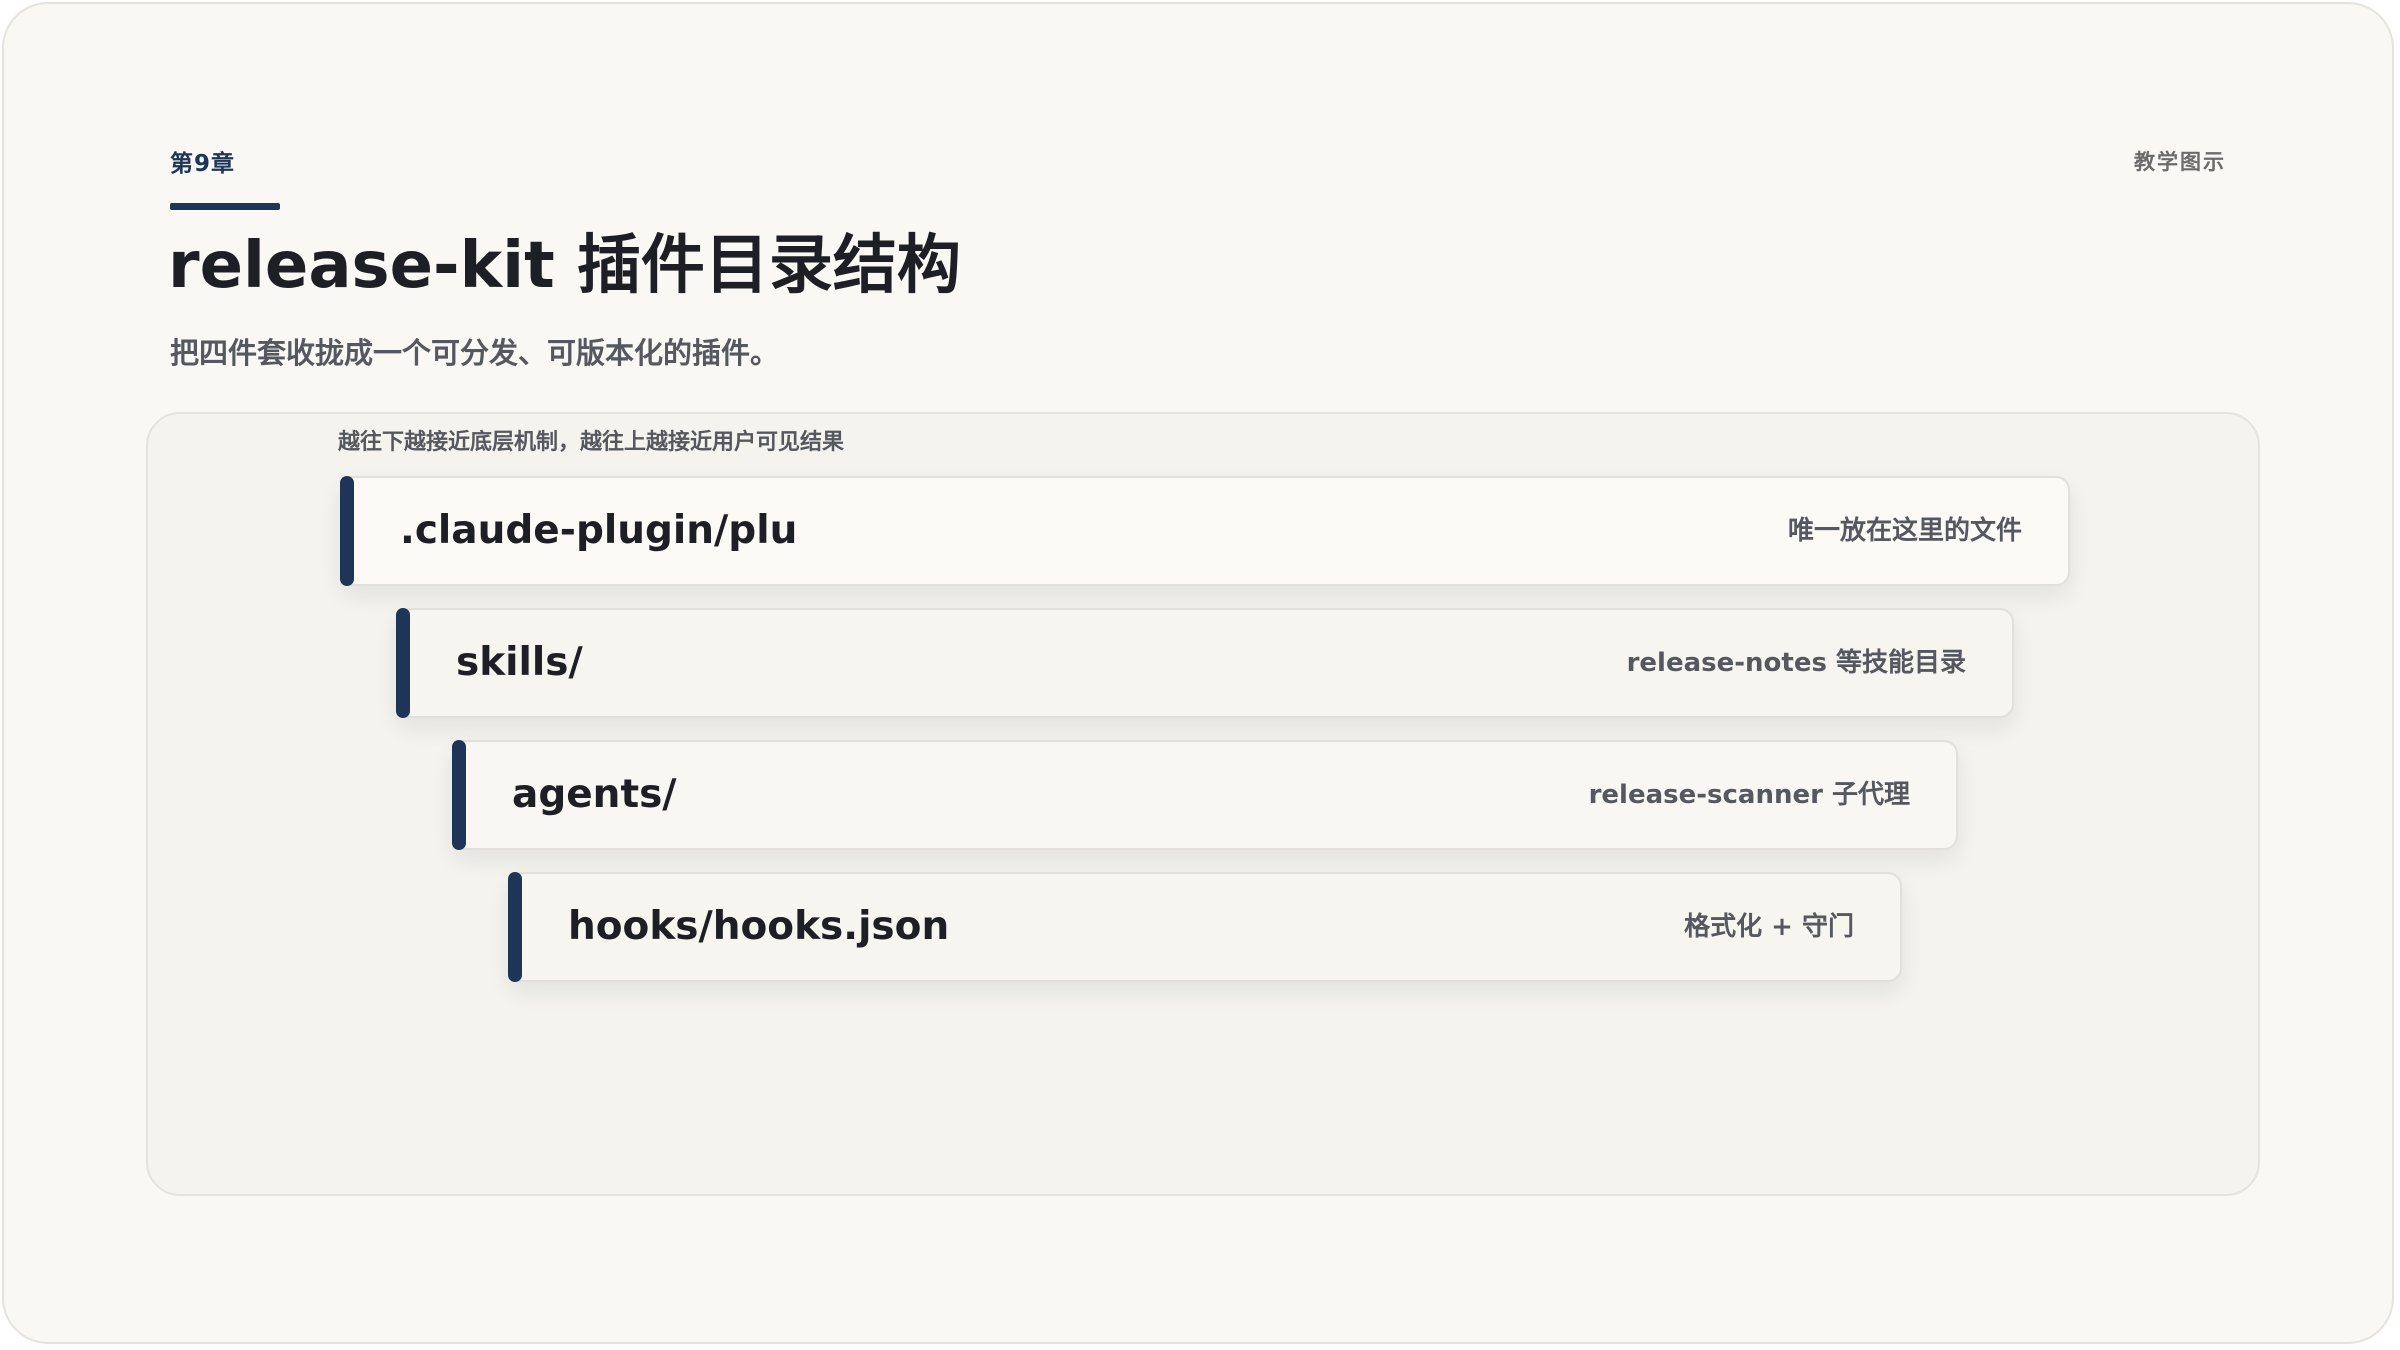 The image size is (2400, 1350). I want to click on layer-skills: skills/ release-notes 等技能目录, so click(1205, 663).